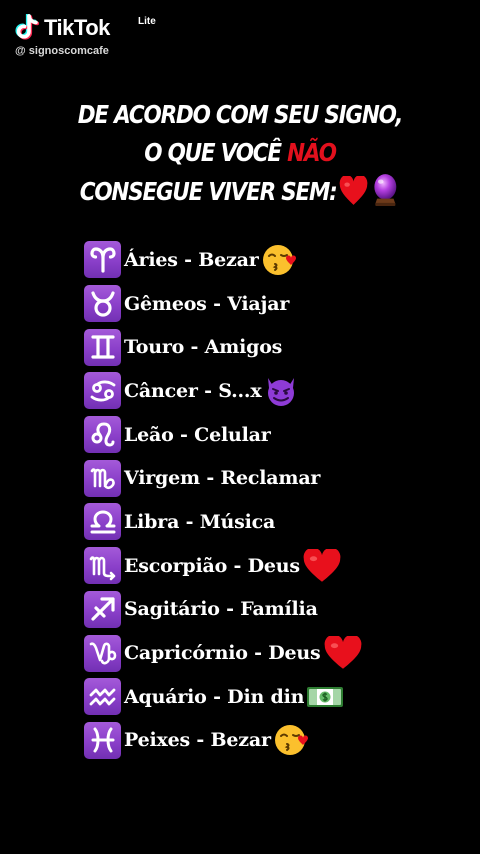  What do you see at coordinates (102, 304) in the screenshot?
I see `taurus-icon` at bounding box center [102, 304].